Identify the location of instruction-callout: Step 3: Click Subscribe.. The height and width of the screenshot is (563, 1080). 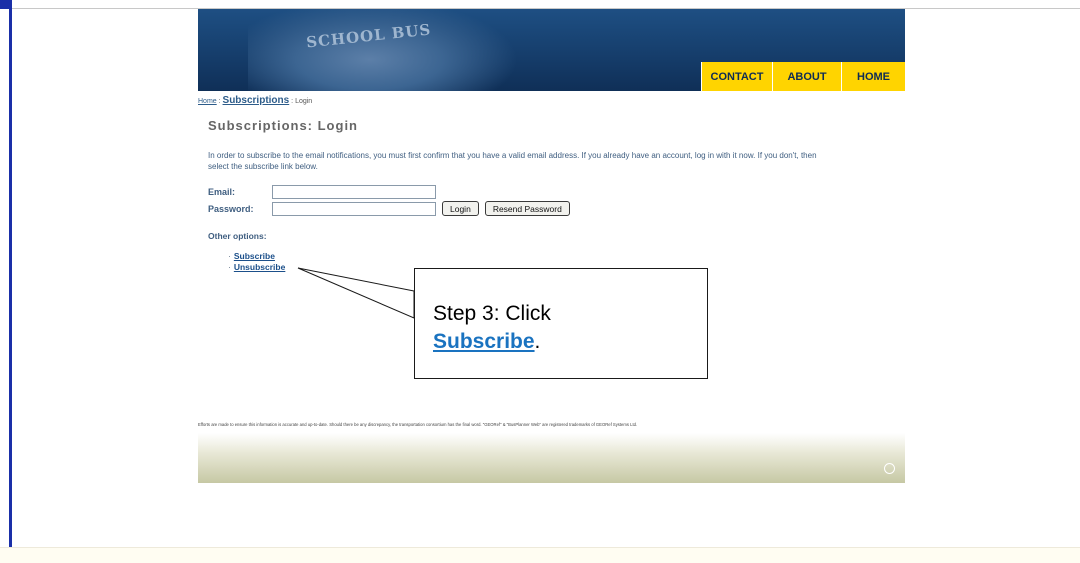
(561, 323).